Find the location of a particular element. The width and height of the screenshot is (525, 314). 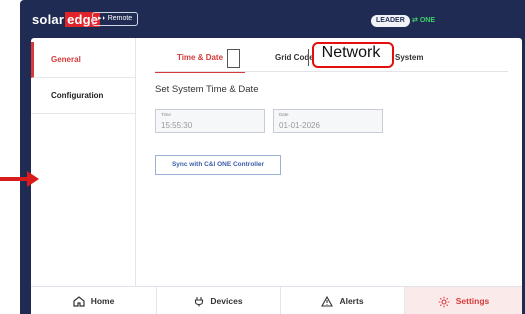

date-field-value: 01-01-2026 is located at coordinates (299, 125).